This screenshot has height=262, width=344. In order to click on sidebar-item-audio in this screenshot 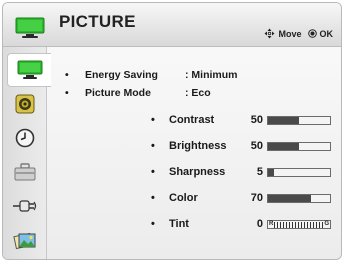, I will do `click(25, 104)`.